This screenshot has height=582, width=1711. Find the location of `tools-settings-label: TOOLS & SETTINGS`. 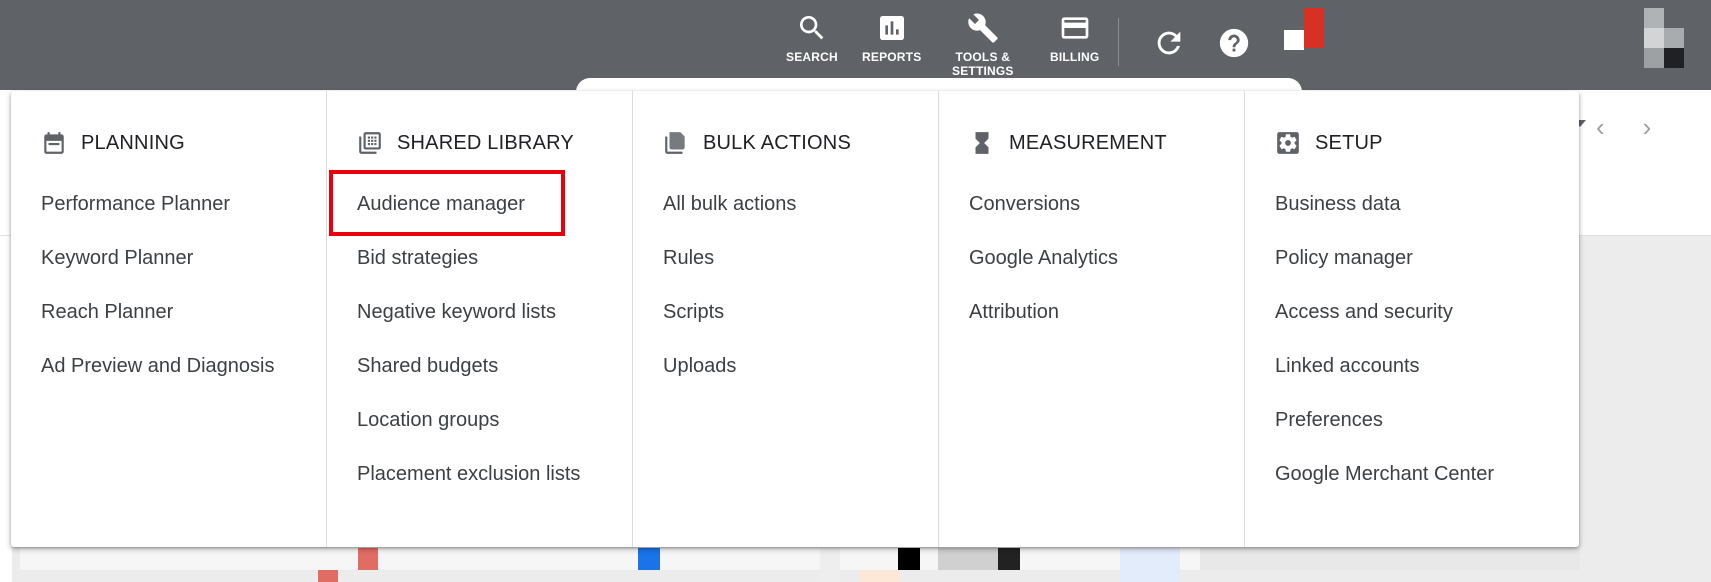

tools-settings-label: TOOLS & SETTINGS is located at coordinates (983, 64).